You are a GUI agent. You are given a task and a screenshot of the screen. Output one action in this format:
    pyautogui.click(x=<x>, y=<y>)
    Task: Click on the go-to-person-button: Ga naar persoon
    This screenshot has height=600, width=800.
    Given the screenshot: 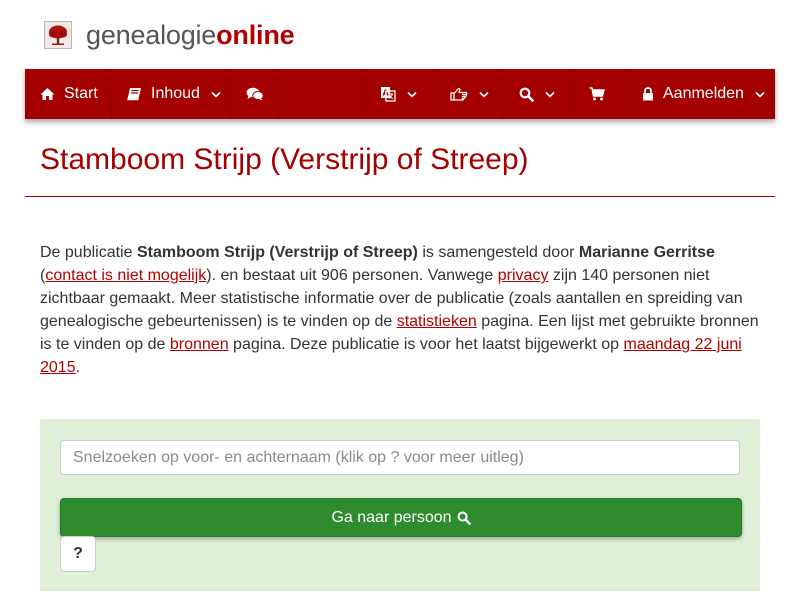 What is the action you would take?
    pyautogui.click(x=401, y=517)
    